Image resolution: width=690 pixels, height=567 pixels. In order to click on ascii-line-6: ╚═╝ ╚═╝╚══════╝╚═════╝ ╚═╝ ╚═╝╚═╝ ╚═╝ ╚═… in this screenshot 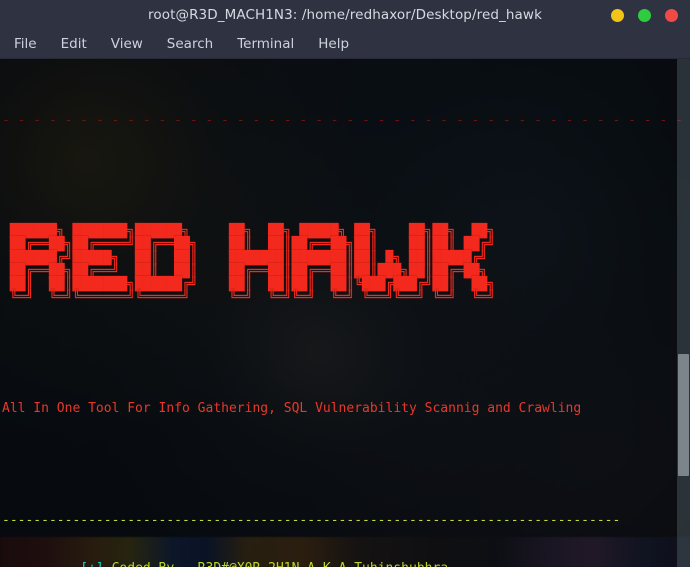, I will do `click(249, 298)`.